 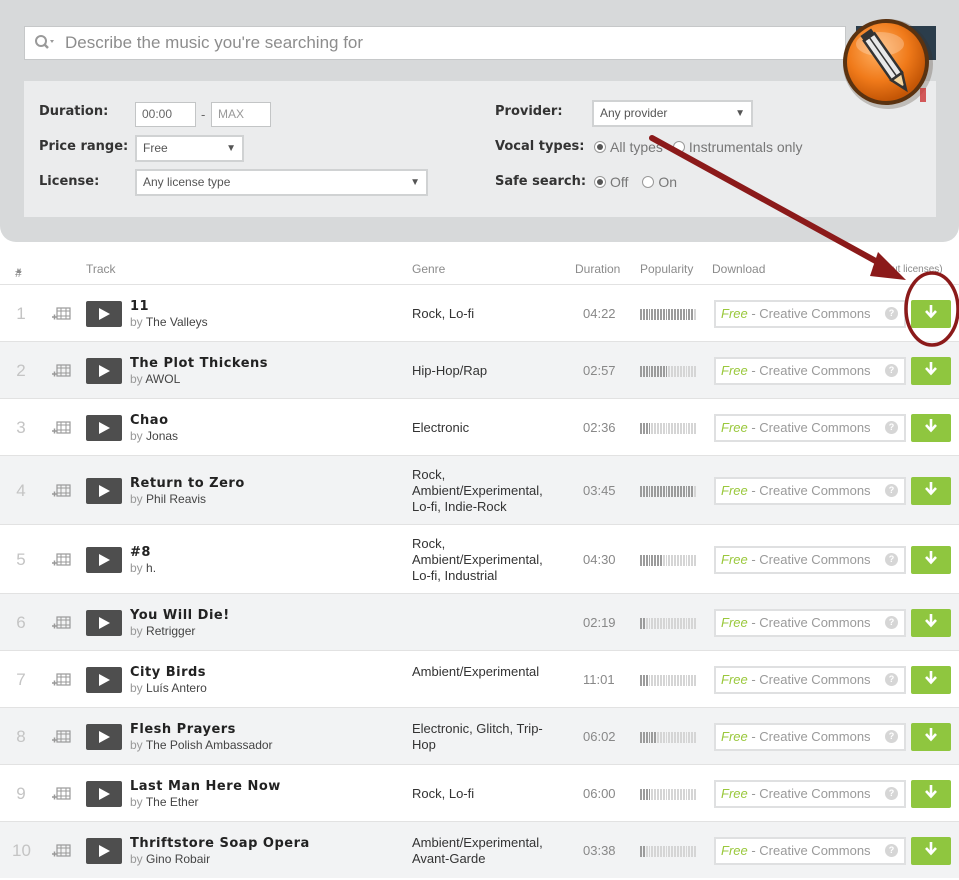 I want to click on track-title: Last Man Here Now, so click(x=205, y=786).